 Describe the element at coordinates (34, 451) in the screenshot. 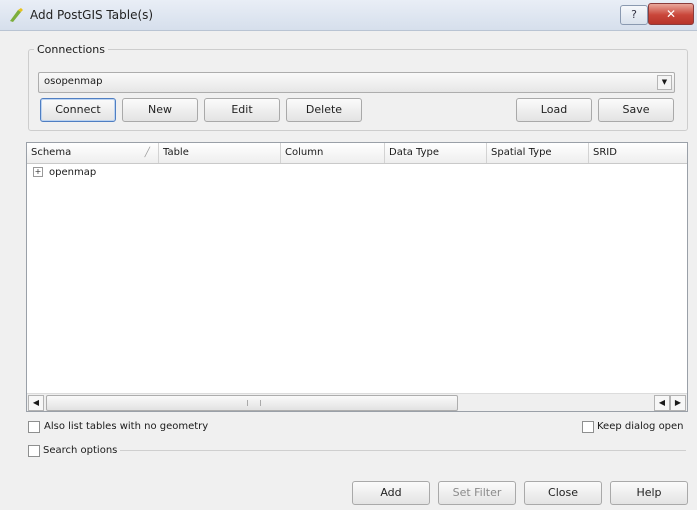

I see `search-options-checkbox` at that location.